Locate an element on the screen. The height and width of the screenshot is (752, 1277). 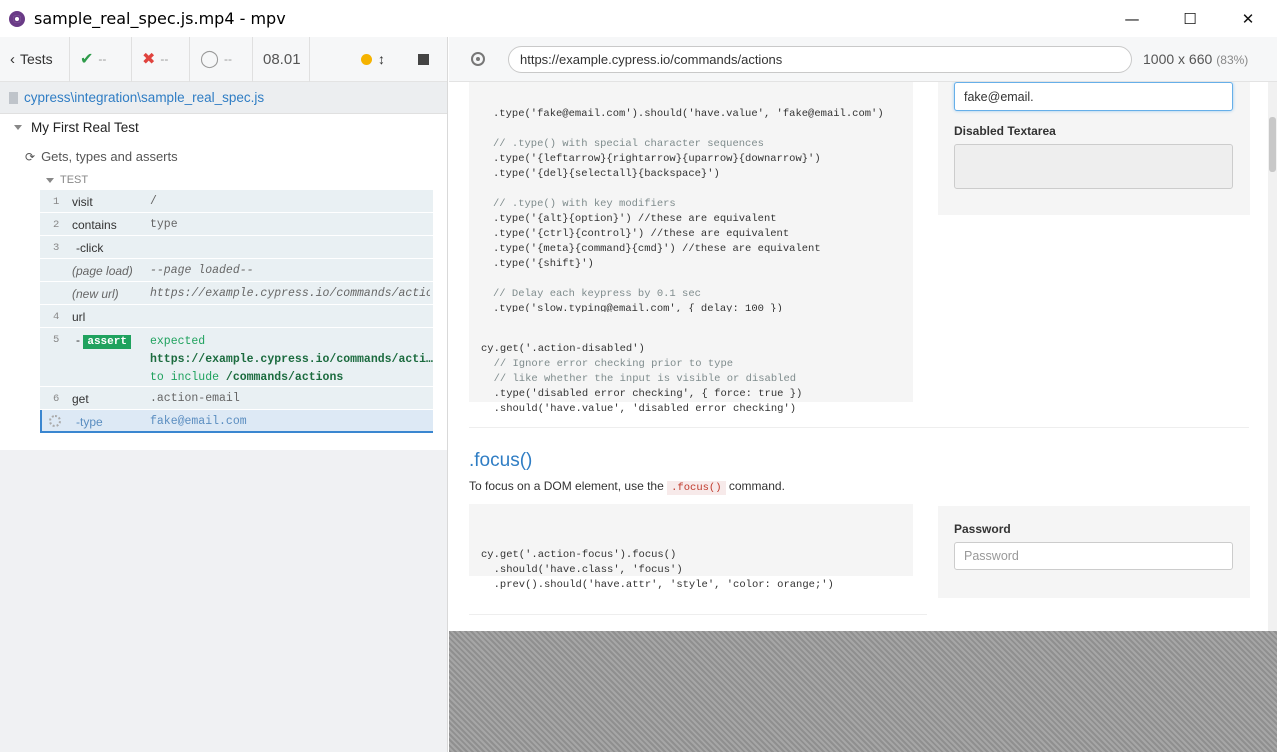
auto-scroll-icon: ↕ is located at coordinates (381, 59).